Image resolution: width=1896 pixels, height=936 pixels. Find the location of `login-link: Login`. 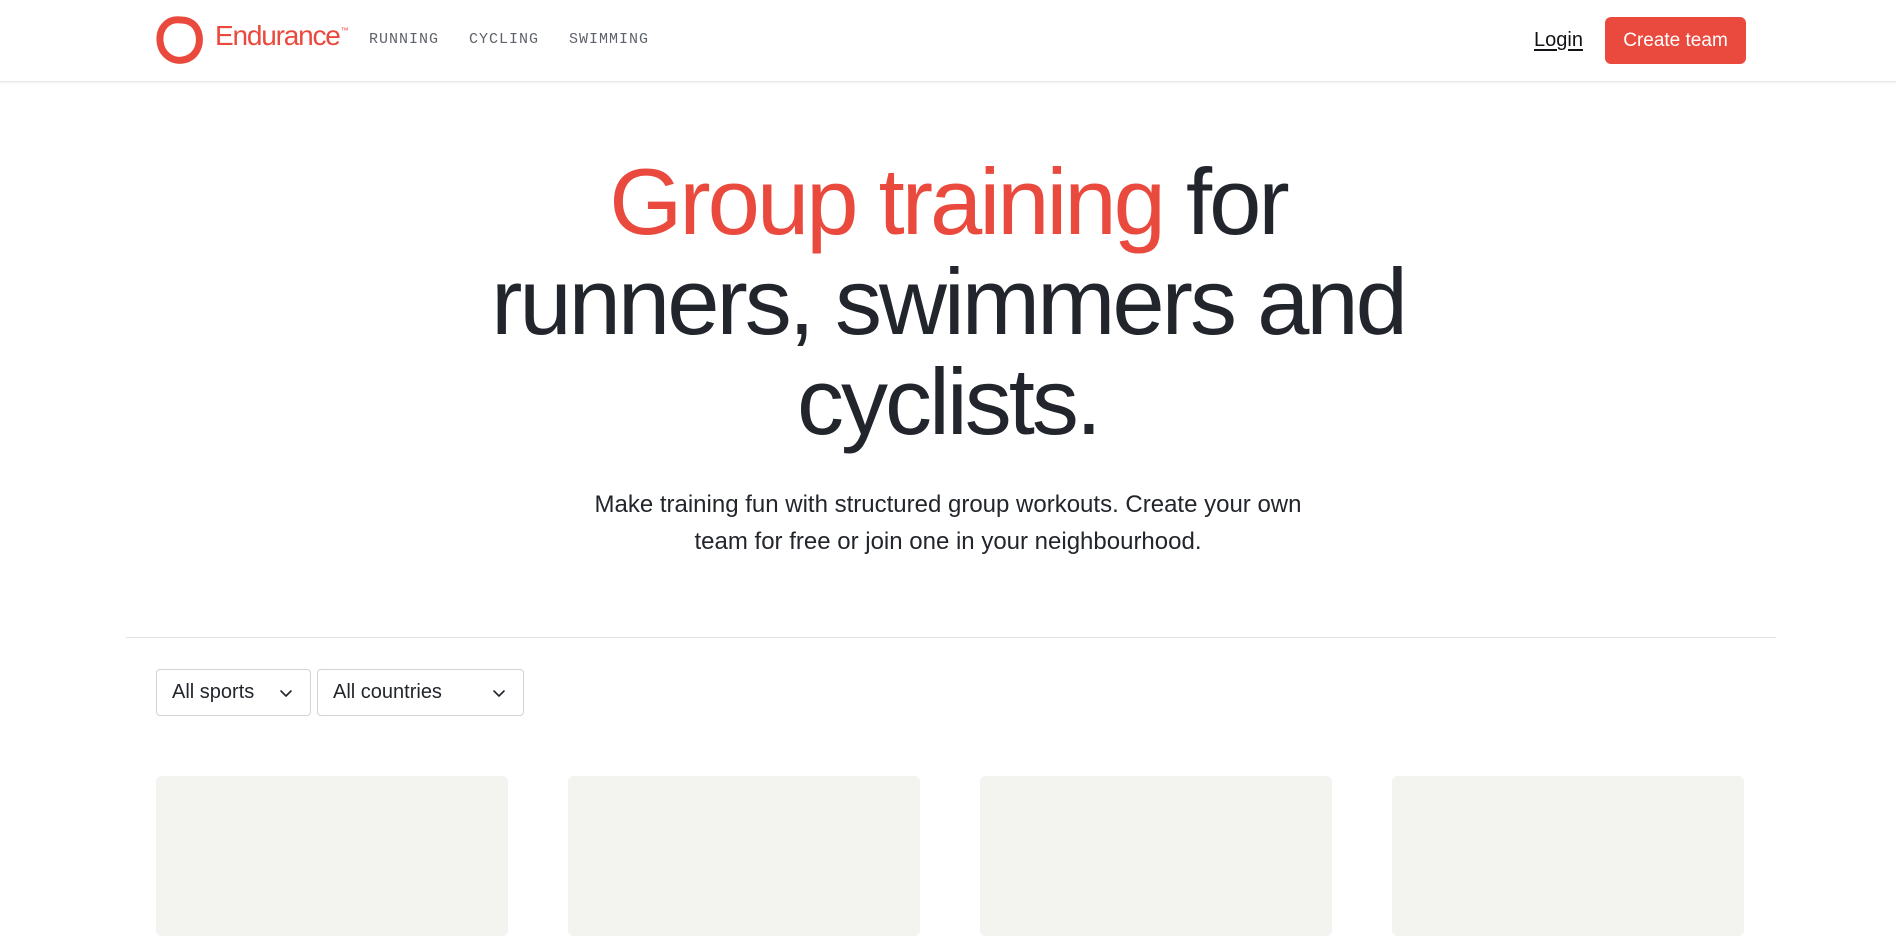

login-link: Login is located at coordinates (1558, 40).